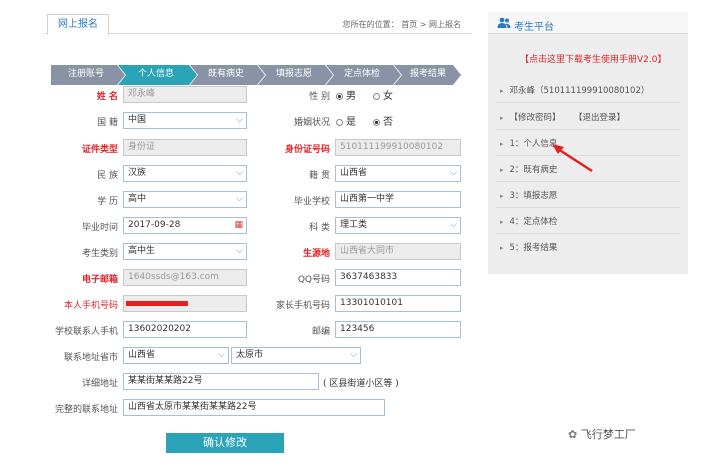  Describe the element at coordinates (307, 150) in the screenshot. I see `id-number-label: 身份证号码` at that location.